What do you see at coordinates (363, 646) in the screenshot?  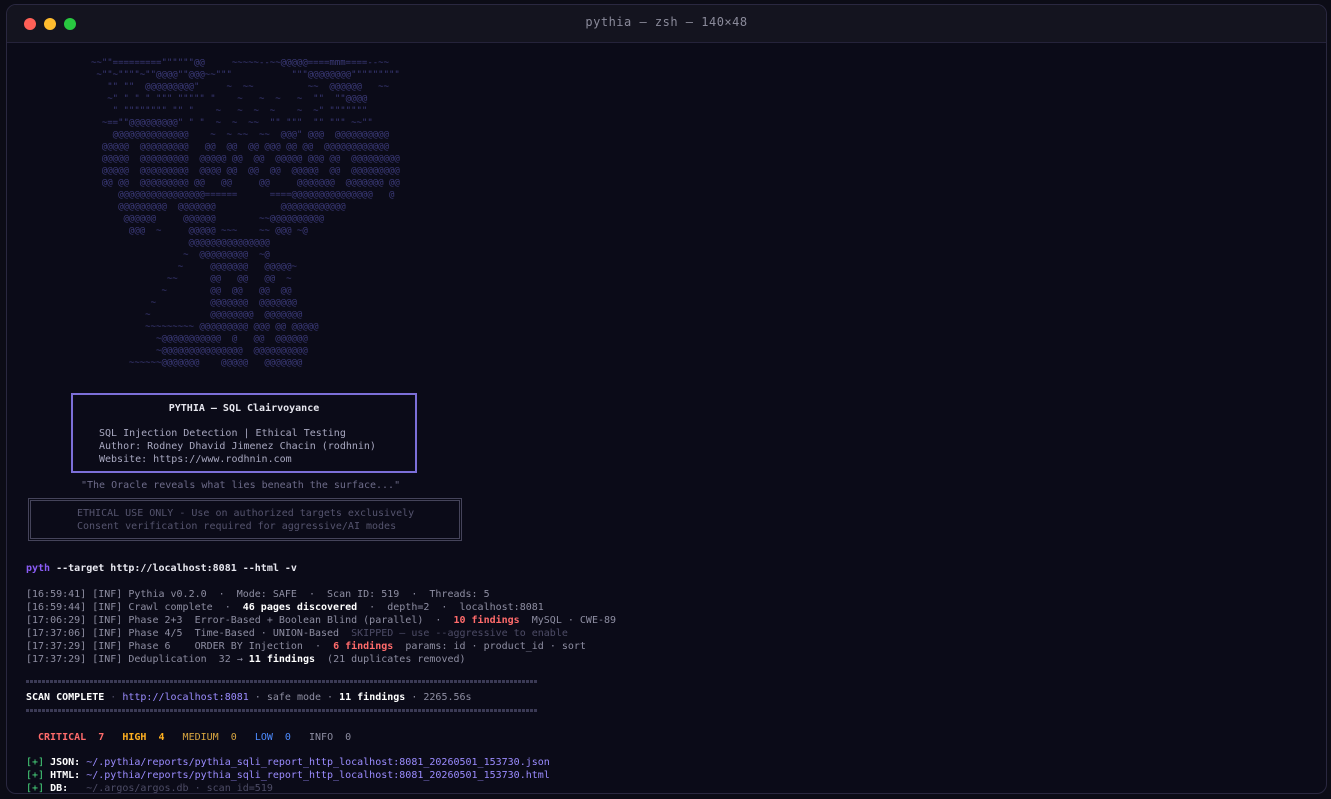 I see `log-findings-count: 6 findings` at bounding box center [363, 646].